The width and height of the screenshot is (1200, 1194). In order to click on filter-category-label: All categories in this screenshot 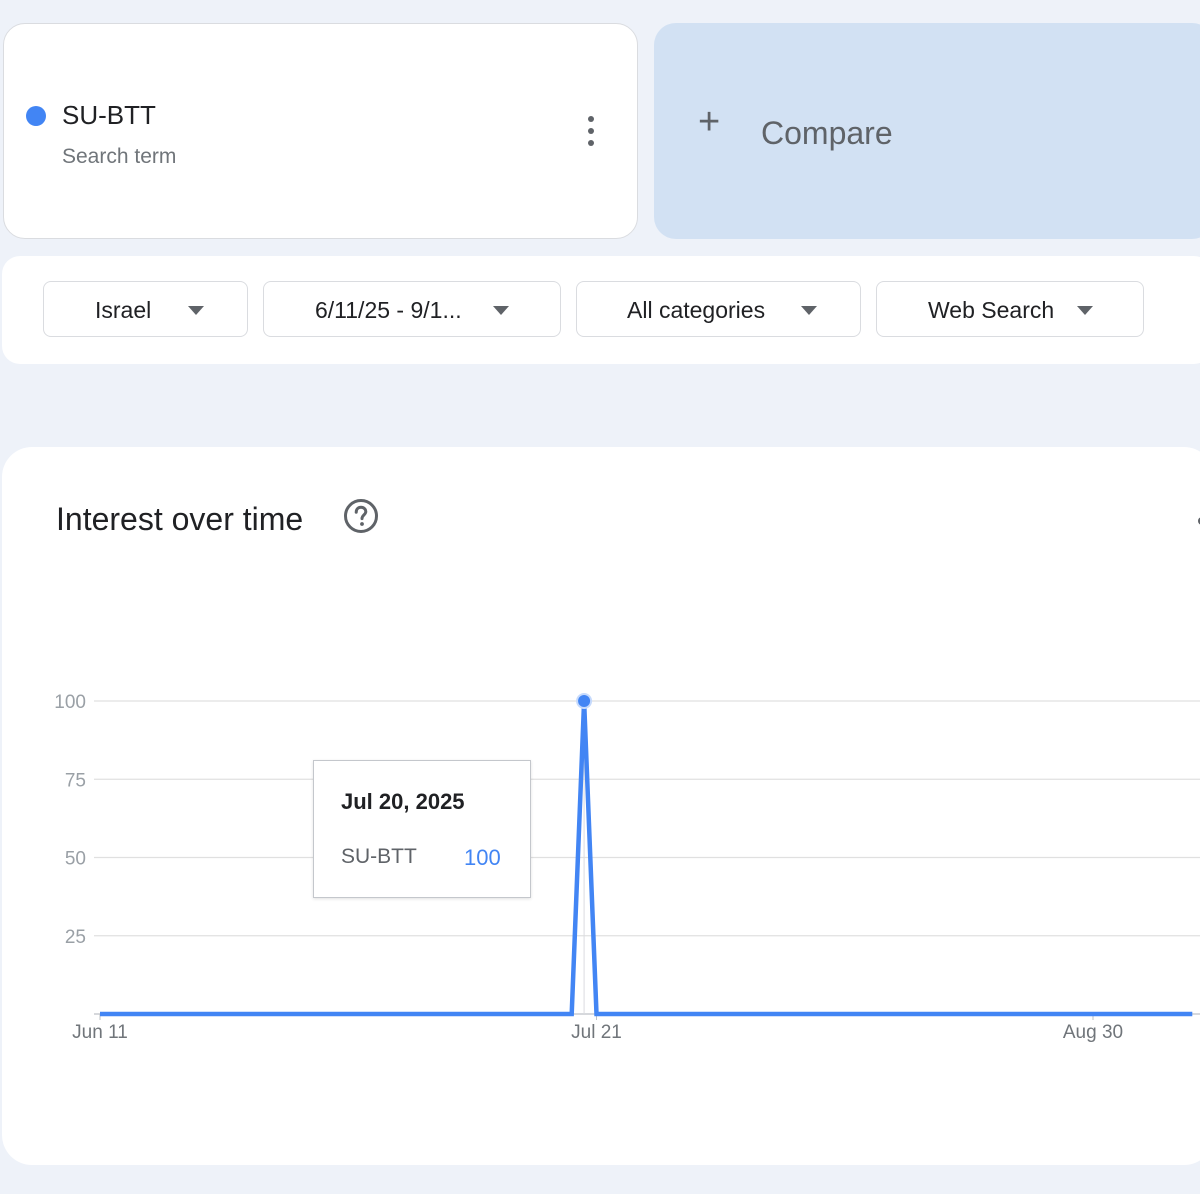, I will do `click(696, 310)`.